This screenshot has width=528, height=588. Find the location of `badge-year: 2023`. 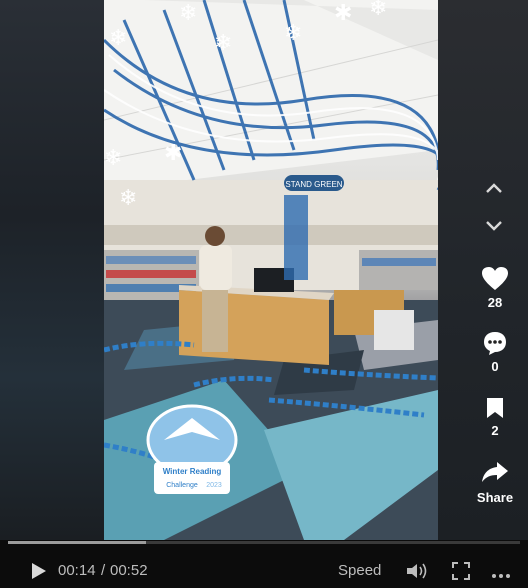

badge-year: 2023 is located at coordinates (214, 485).